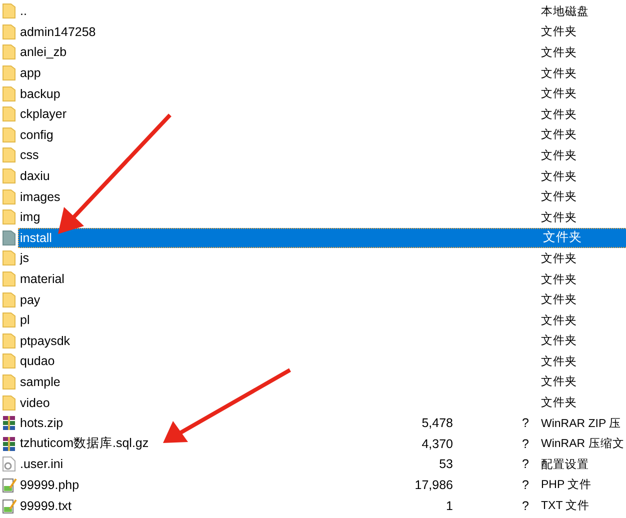 The width and height of the screenshot is (626, 518). What do you see at coordinates (205, 11) in the screenshot?
I see `file-name: ..` at bounding box center [205, 11].